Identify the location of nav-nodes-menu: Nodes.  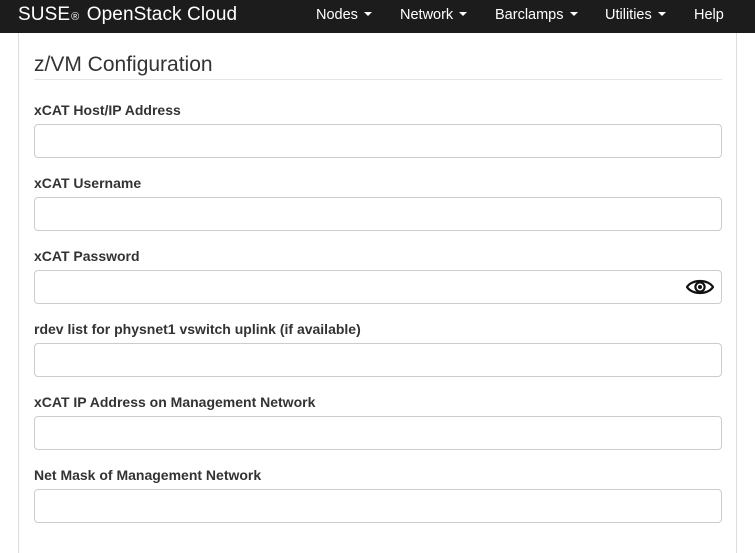
(344, 15).